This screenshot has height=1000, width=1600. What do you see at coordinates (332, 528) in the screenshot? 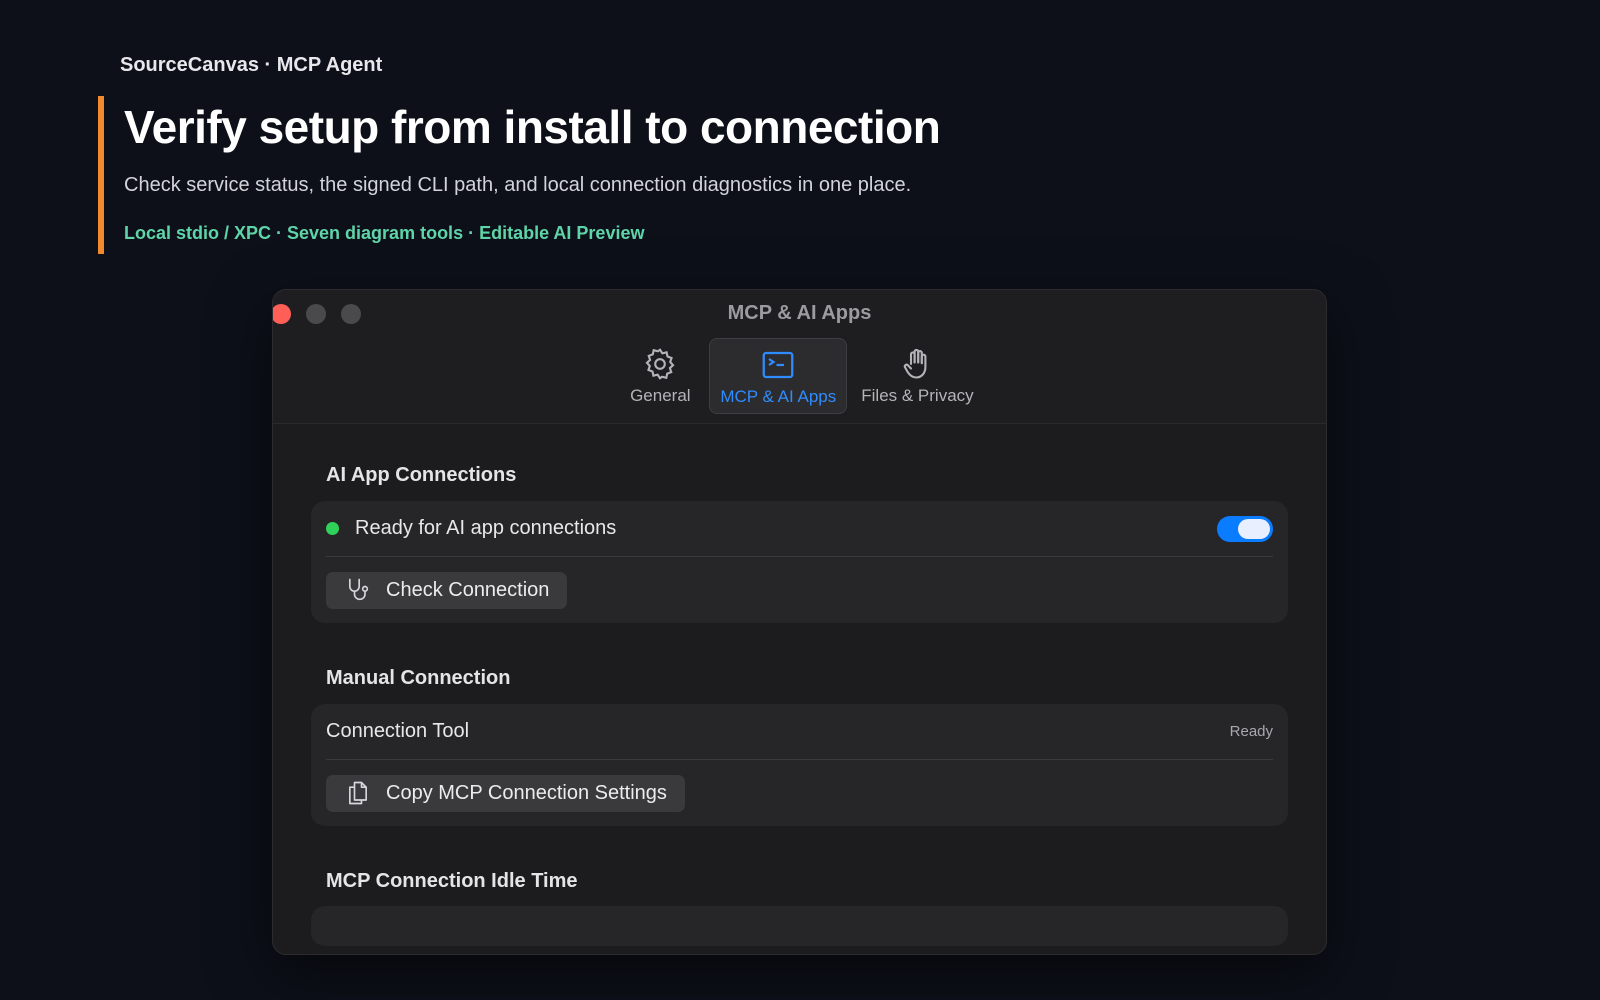
I see `status-indicator` at bounding box center [332, 528].